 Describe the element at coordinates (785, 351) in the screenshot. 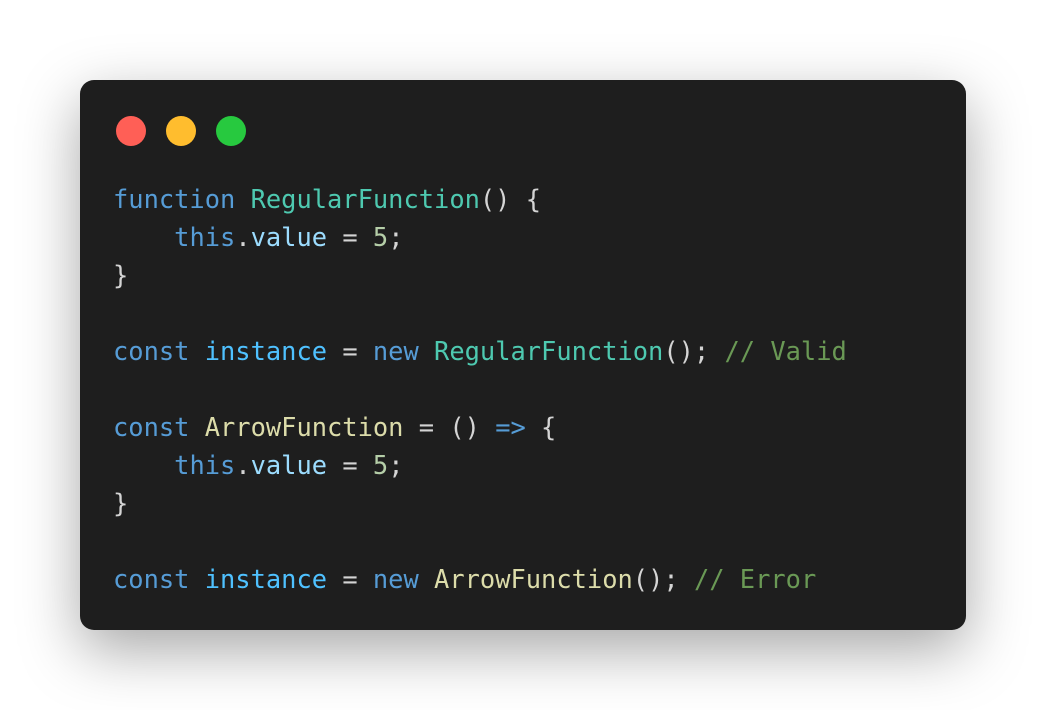

I see `code-token-comment: // Valid` at that location.